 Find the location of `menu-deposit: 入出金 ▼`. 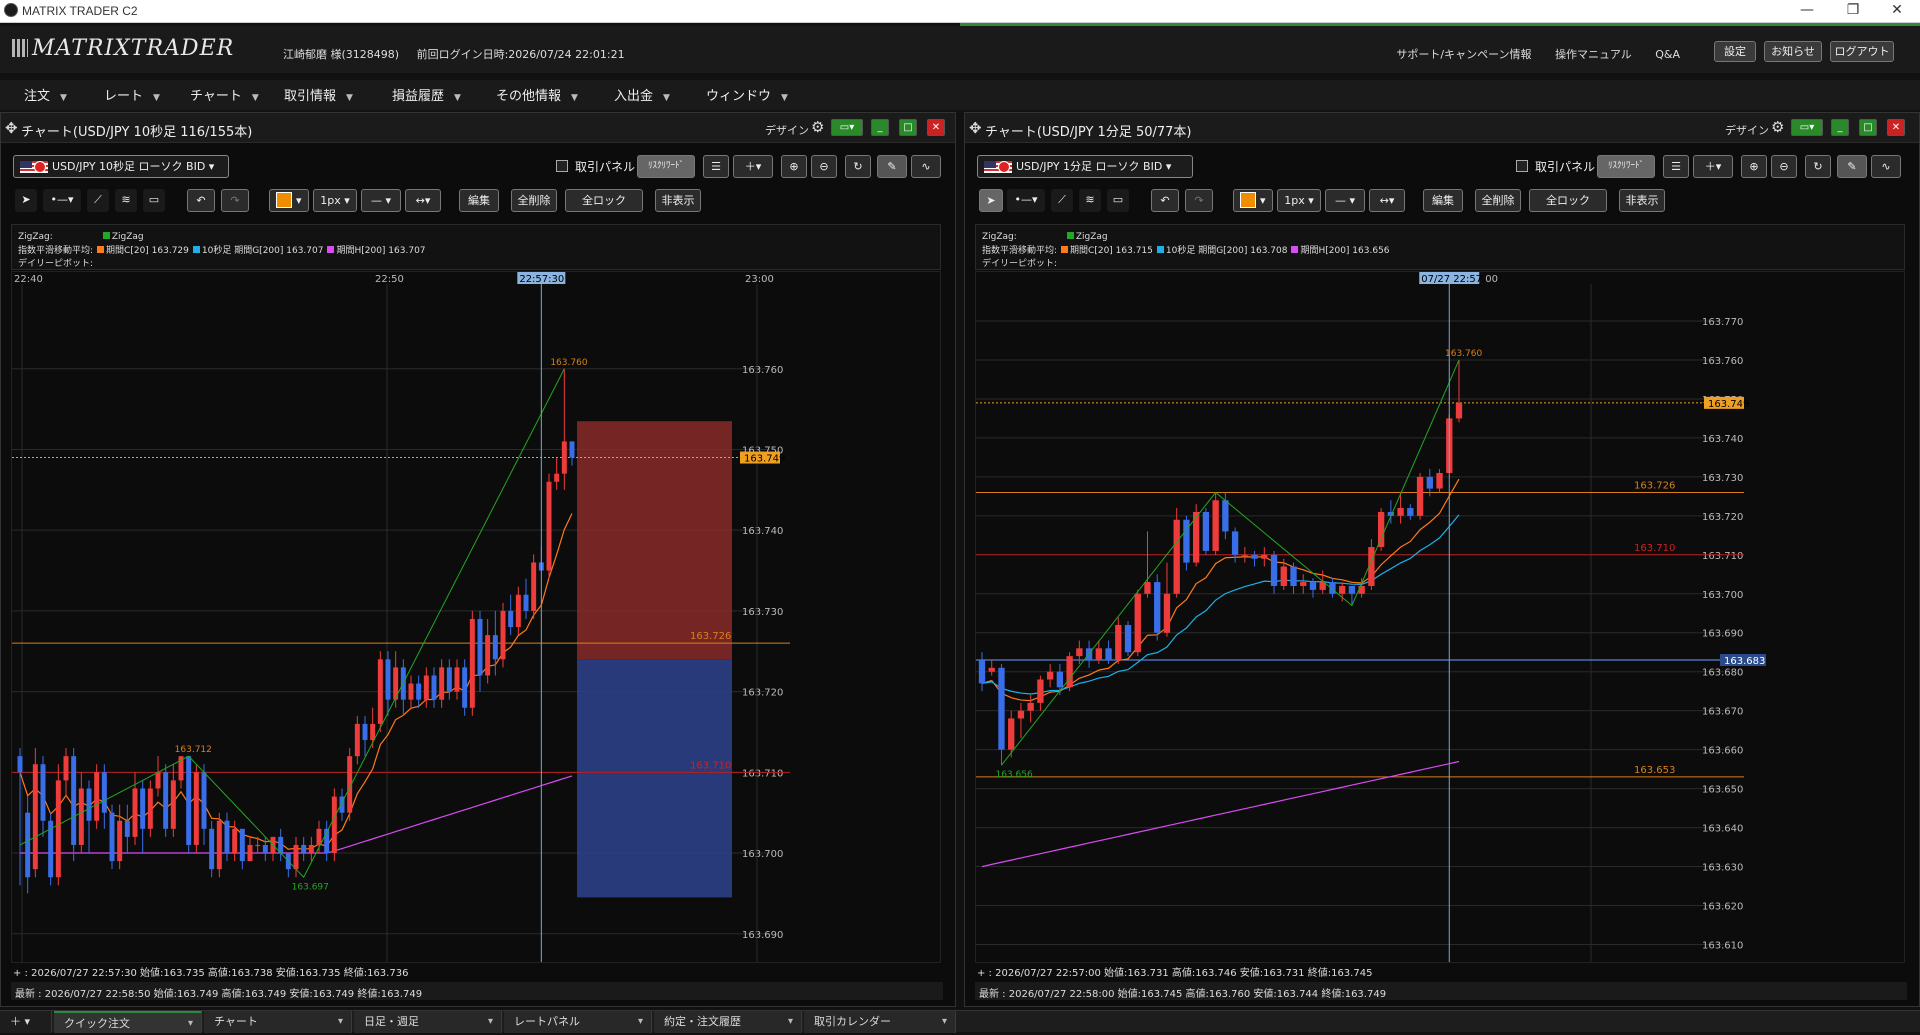

menu-deposit: 入出金 ▼ is located at coordinates (642, 94).